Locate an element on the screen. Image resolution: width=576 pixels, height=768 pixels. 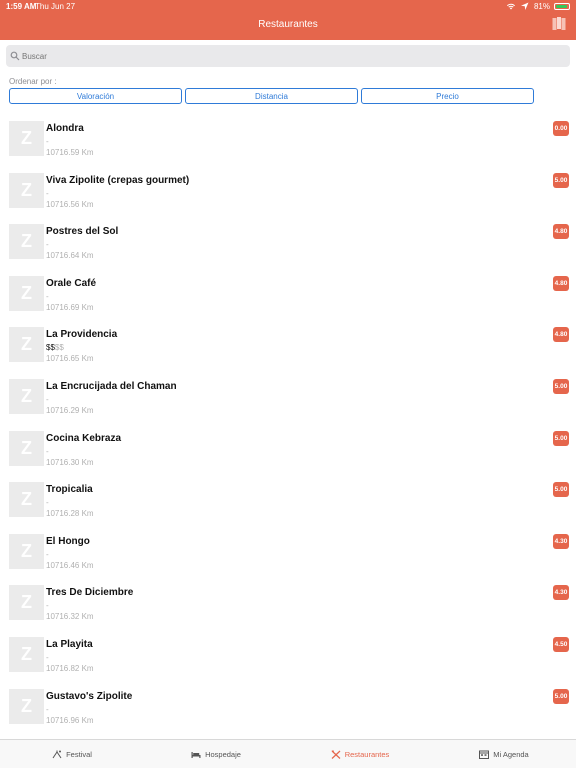
search-input is located at coordinates (282, 56).